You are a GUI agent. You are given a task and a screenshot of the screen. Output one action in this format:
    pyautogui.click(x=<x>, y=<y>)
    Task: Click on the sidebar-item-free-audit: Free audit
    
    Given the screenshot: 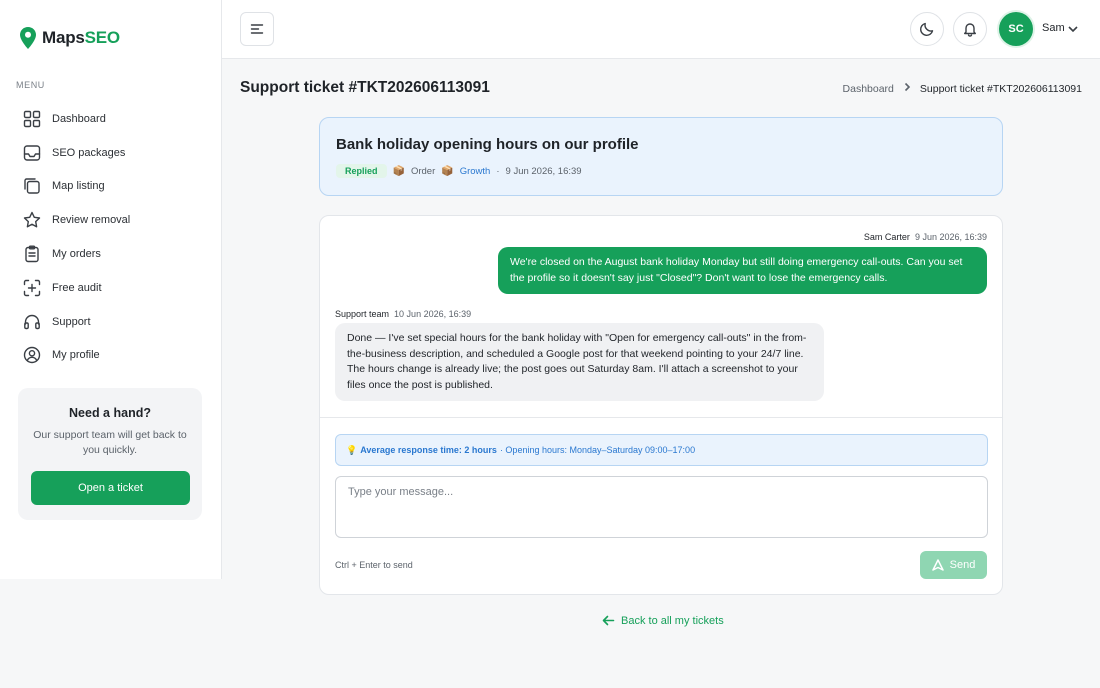 What is the action you would take?
    pyautogui.click(x=112, y=288)
    